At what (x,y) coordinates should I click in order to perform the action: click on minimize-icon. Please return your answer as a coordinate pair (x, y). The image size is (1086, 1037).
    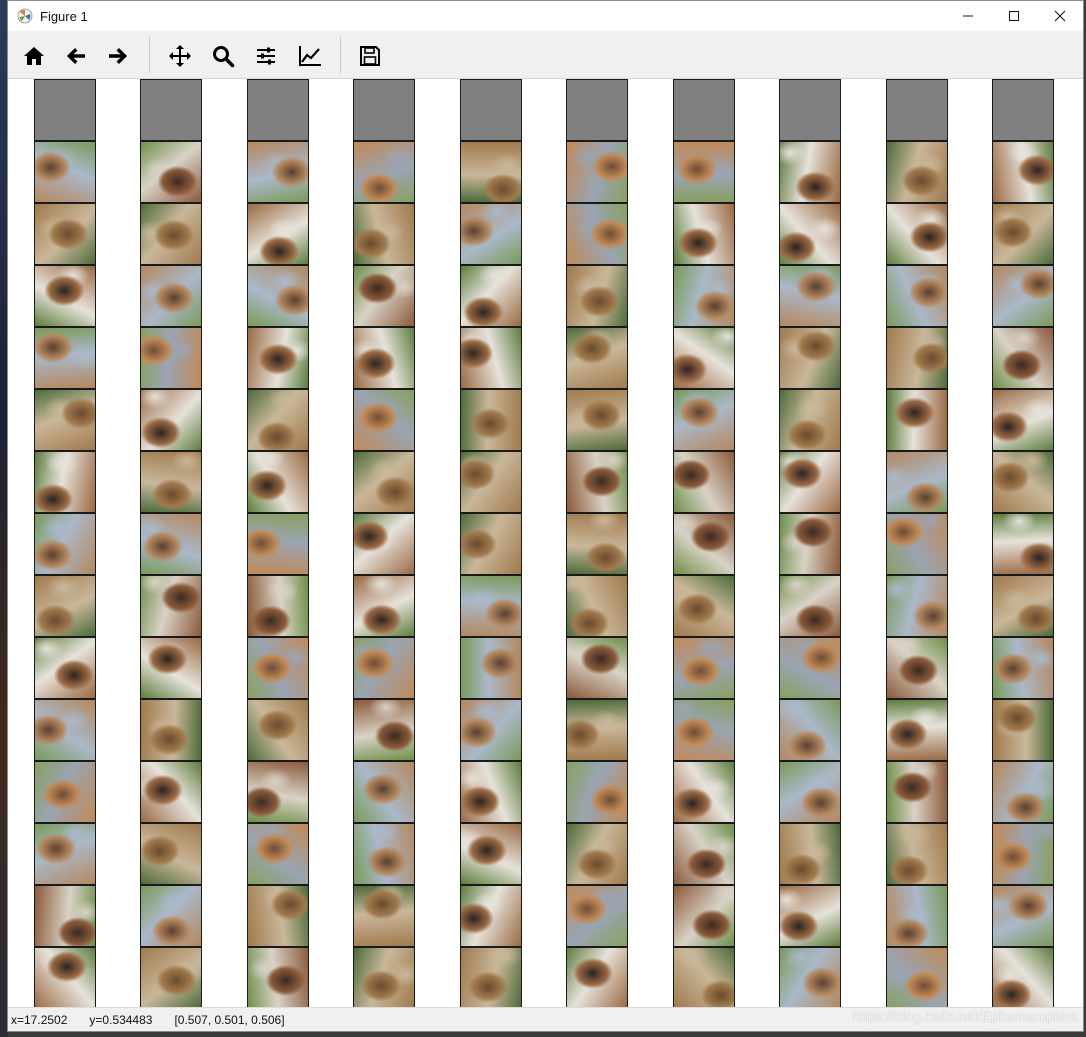
    Looking at the image, I should click on (968, 16).